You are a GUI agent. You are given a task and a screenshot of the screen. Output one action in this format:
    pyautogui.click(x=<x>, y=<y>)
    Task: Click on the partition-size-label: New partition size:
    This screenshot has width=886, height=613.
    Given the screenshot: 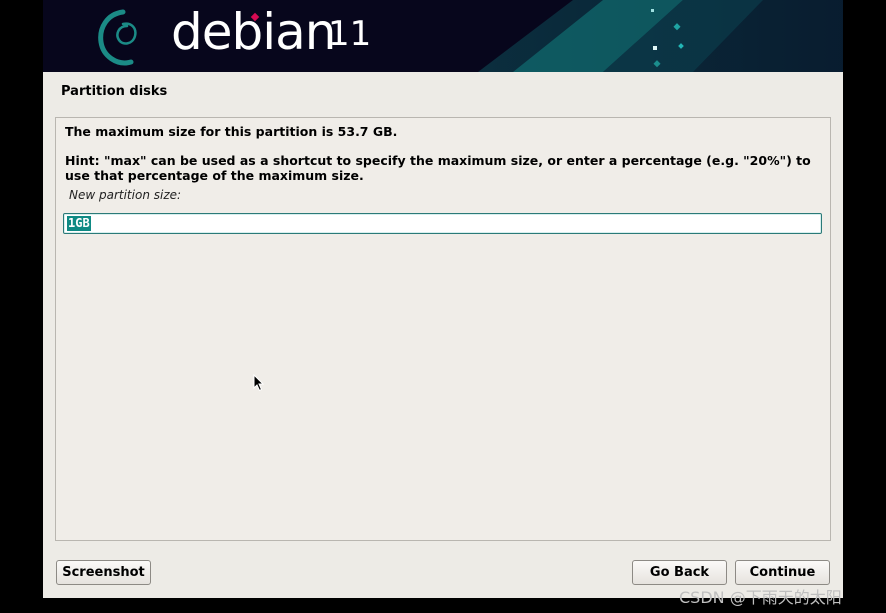 What is the action you would take?
    pyautogui.click(x=125, y=195)
    